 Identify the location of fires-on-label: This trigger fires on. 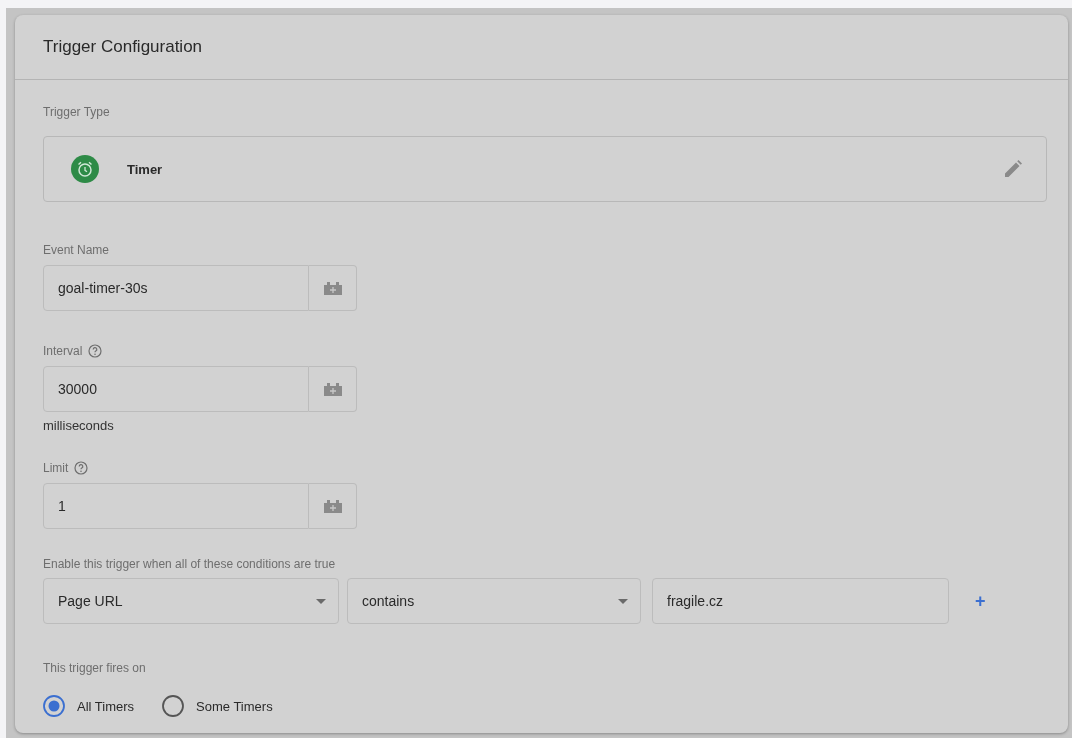
(94, 668).